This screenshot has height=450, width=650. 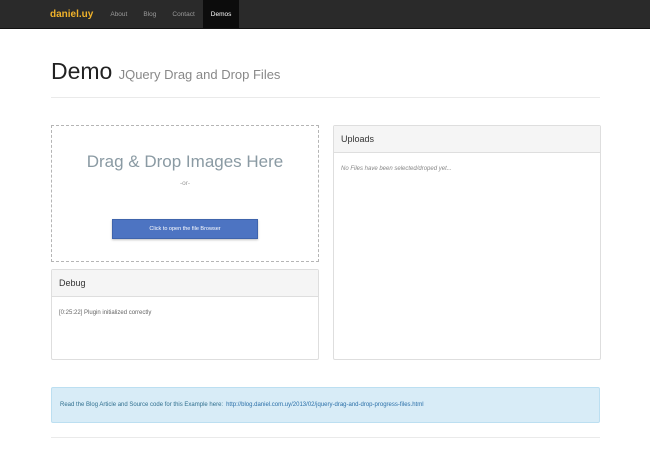 I want to click on page-header: Demo JQuery Drag and Drop Files, so click(x=325, y=78).